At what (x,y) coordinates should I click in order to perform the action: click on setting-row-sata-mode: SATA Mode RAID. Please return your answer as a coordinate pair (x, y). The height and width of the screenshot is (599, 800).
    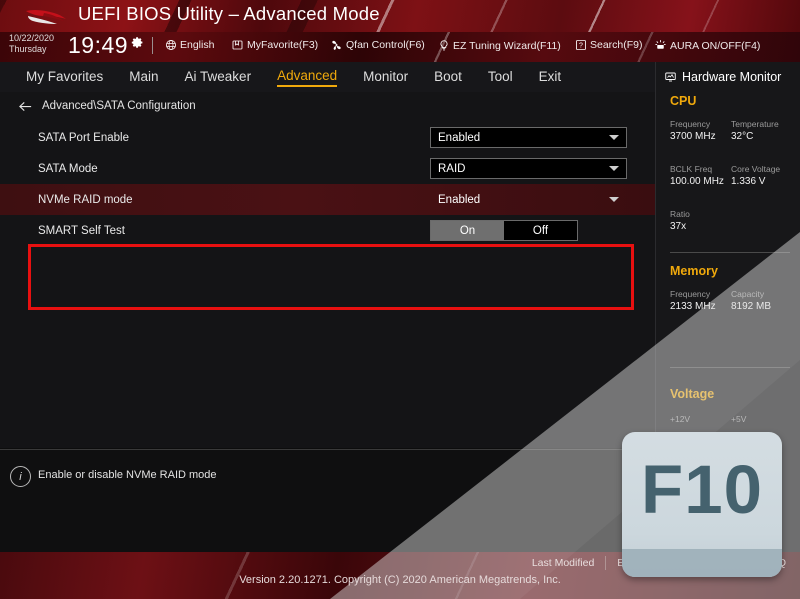
    Looking at the image, I should click on (327, 168).